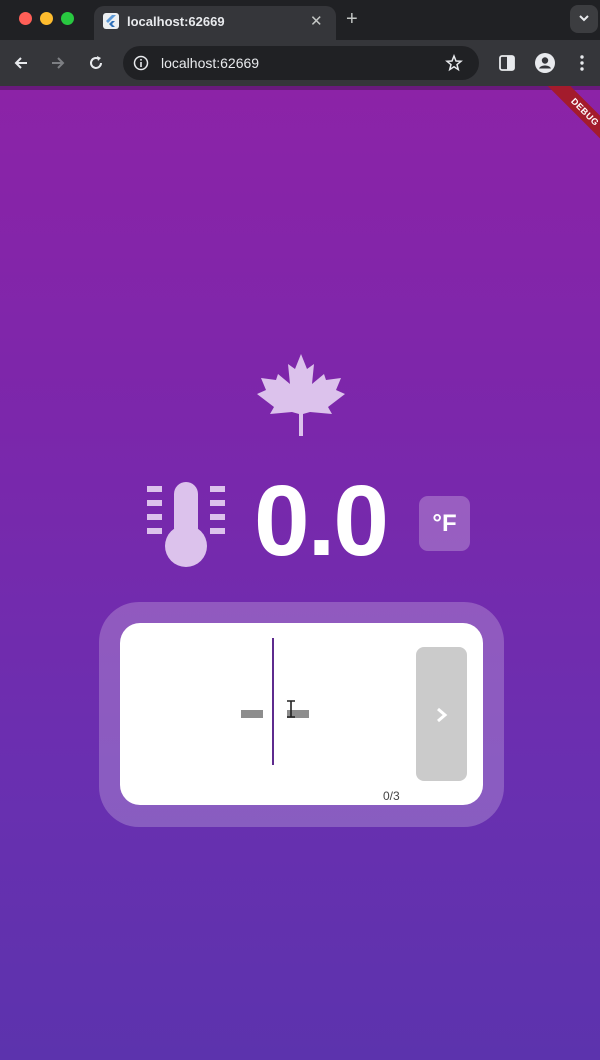 The image size is (600, 1060). Describe the element at coordinates (507, 63) in the screenshot. I see `side-panel-icon` at that location.